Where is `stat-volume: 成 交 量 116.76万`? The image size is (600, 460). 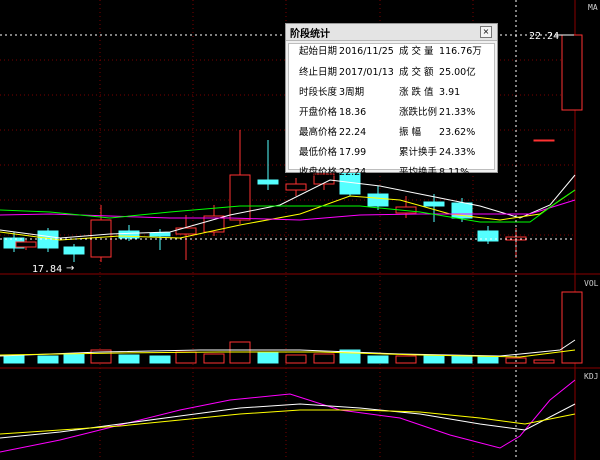 stat-volume: 成 交 量 116.76万 is located at coordinates (440, 51).